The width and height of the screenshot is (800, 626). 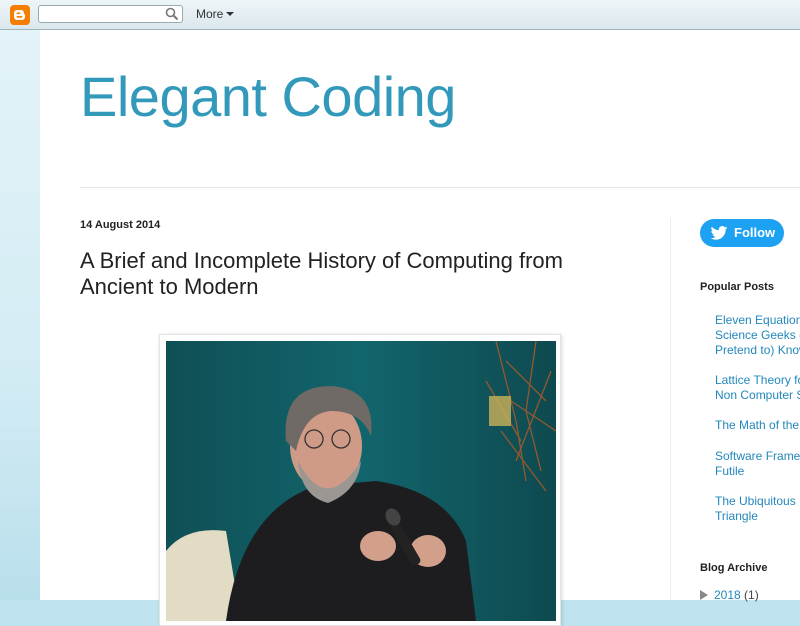 I want to click on header-divider, so click(x=440, y=187).